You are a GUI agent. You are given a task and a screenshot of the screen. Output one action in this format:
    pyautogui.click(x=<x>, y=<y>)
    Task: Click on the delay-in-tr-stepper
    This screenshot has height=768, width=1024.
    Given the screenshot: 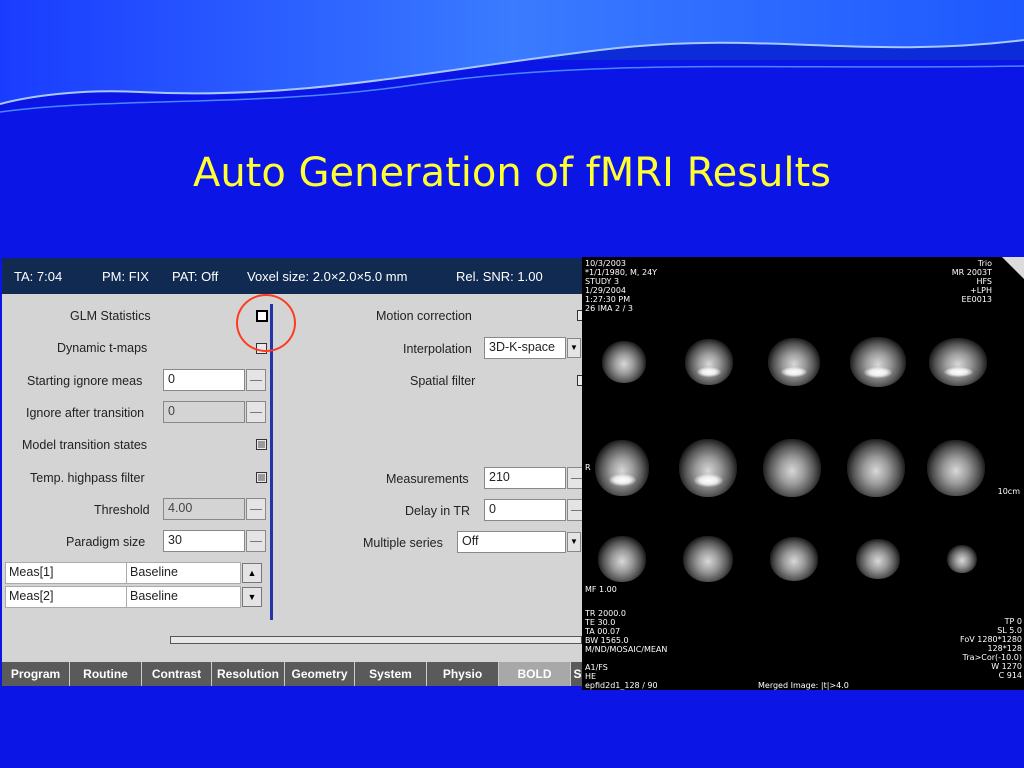 What is the action you would take?
    pyautogui.click(x=574, y=510)
    